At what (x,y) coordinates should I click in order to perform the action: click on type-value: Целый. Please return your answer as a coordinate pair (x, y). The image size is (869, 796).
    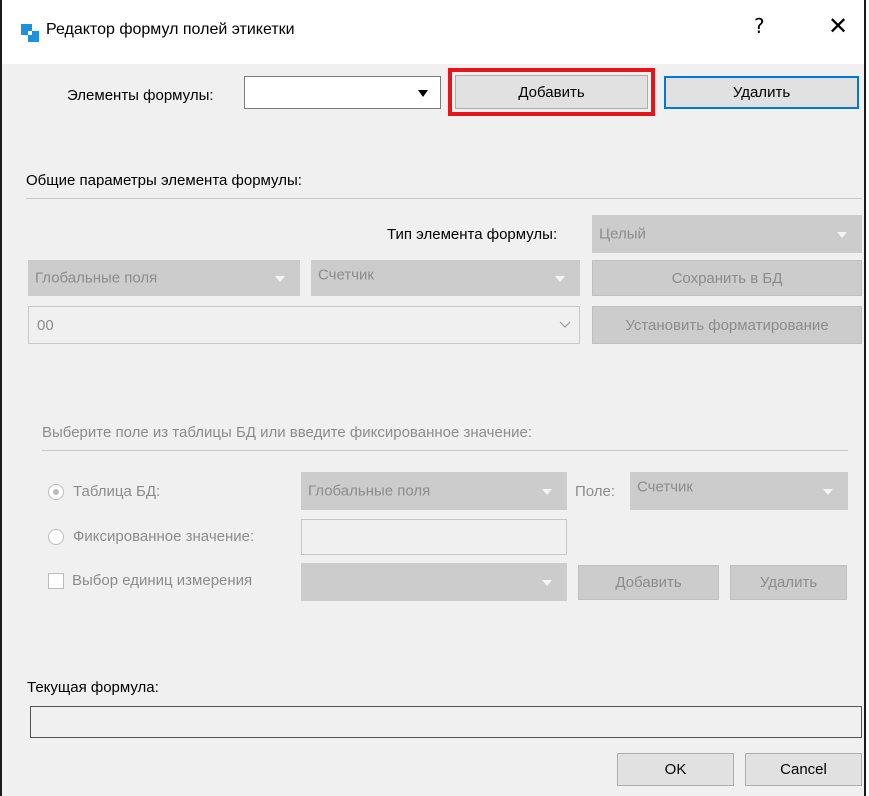
    Looking at the image, I should click on (622, 234).